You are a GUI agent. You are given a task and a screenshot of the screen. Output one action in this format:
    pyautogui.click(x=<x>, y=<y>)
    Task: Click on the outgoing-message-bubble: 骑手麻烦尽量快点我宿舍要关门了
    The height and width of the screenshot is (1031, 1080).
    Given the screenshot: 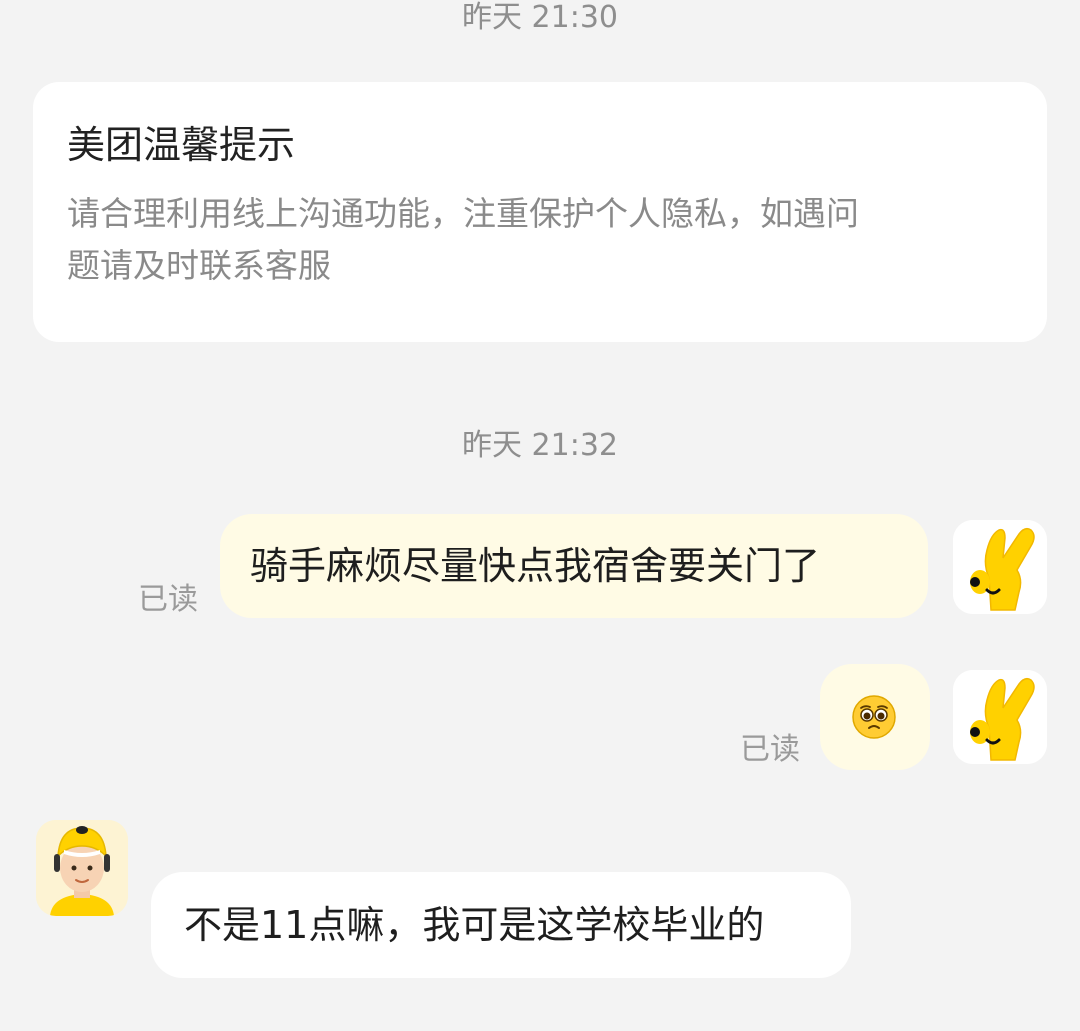 What is the action you would take?
    pyautogui.click(x=574, y=566)
    